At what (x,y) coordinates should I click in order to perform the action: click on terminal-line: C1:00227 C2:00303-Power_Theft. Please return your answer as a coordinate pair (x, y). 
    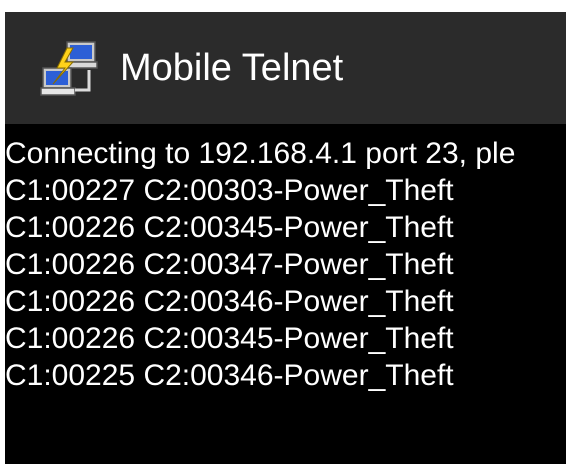
    Looking at the image, I should click on (229, 190).